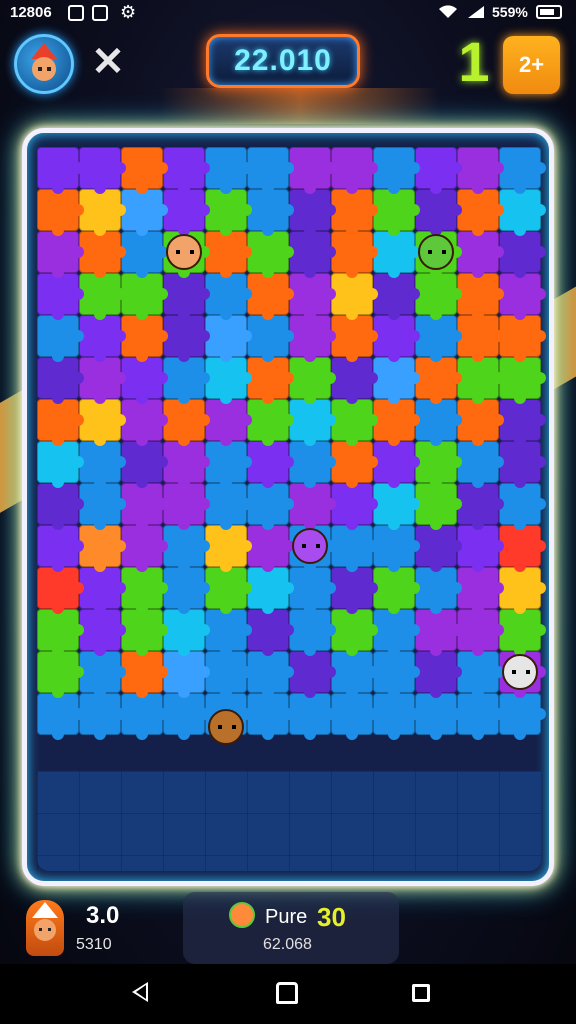 Image resolution: width=576 pixels, height=1024 pixels. What do you see at coordinates (421, 993) in the screenshot?
I see `recent-apps-icon` at bounding box center [421, 993].